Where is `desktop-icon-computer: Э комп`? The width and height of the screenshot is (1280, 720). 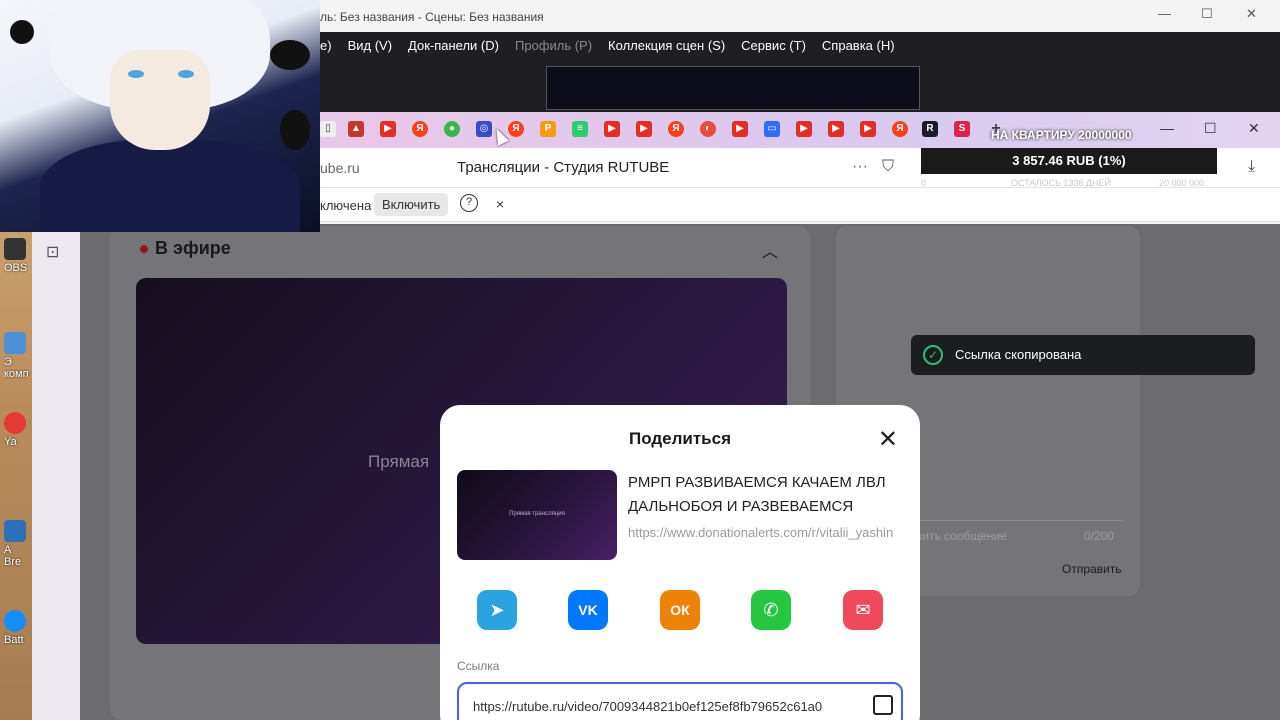
desktop-icon-computer: Э комп is located at coordinates (17, 356).